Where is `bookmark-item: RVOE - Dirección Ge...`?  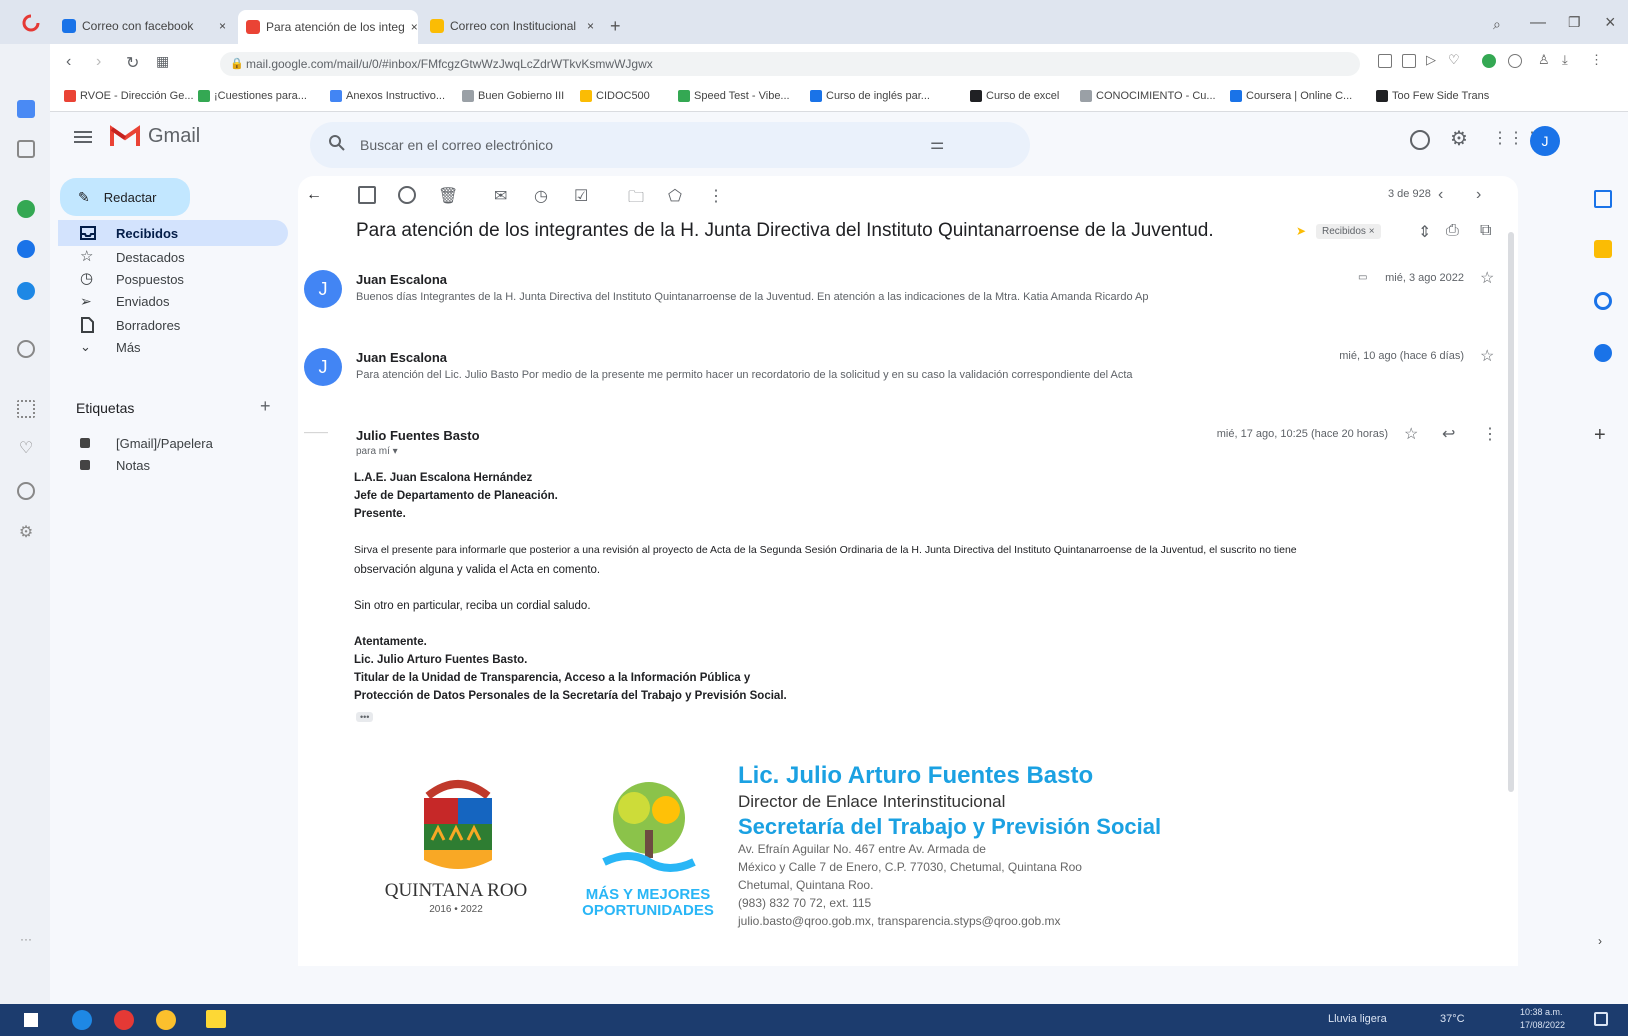
bookmark-item: RVOE - Dirección Ge... is located at coordinates (129, 96).